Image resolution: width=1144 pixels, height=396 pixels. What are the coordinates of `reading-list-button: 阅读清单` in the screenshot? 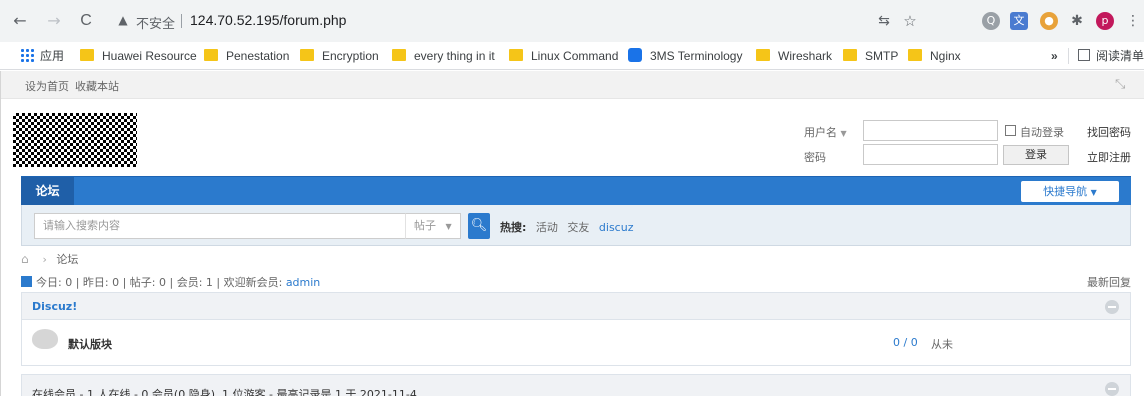 It's located at (1111, 56).